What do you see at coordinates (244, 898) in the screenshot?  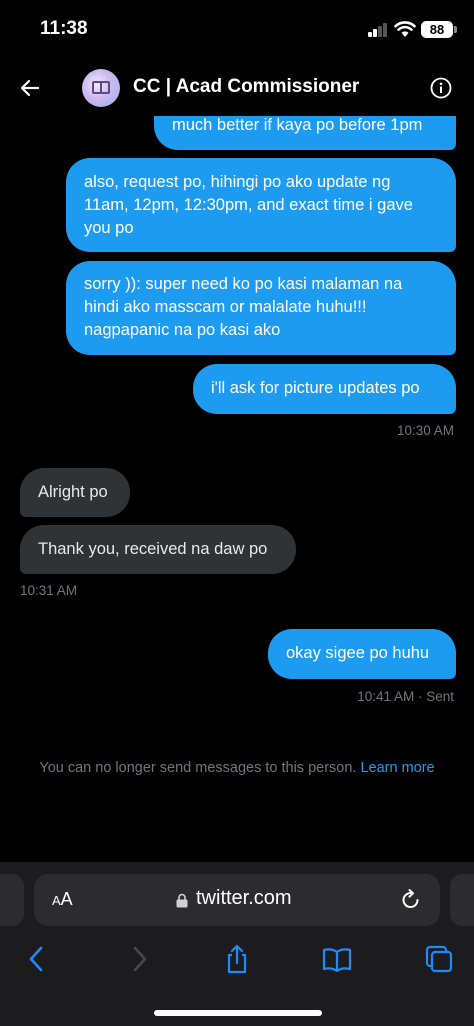 I see `url-text: twitter.com` at bounding box center [244, 898].